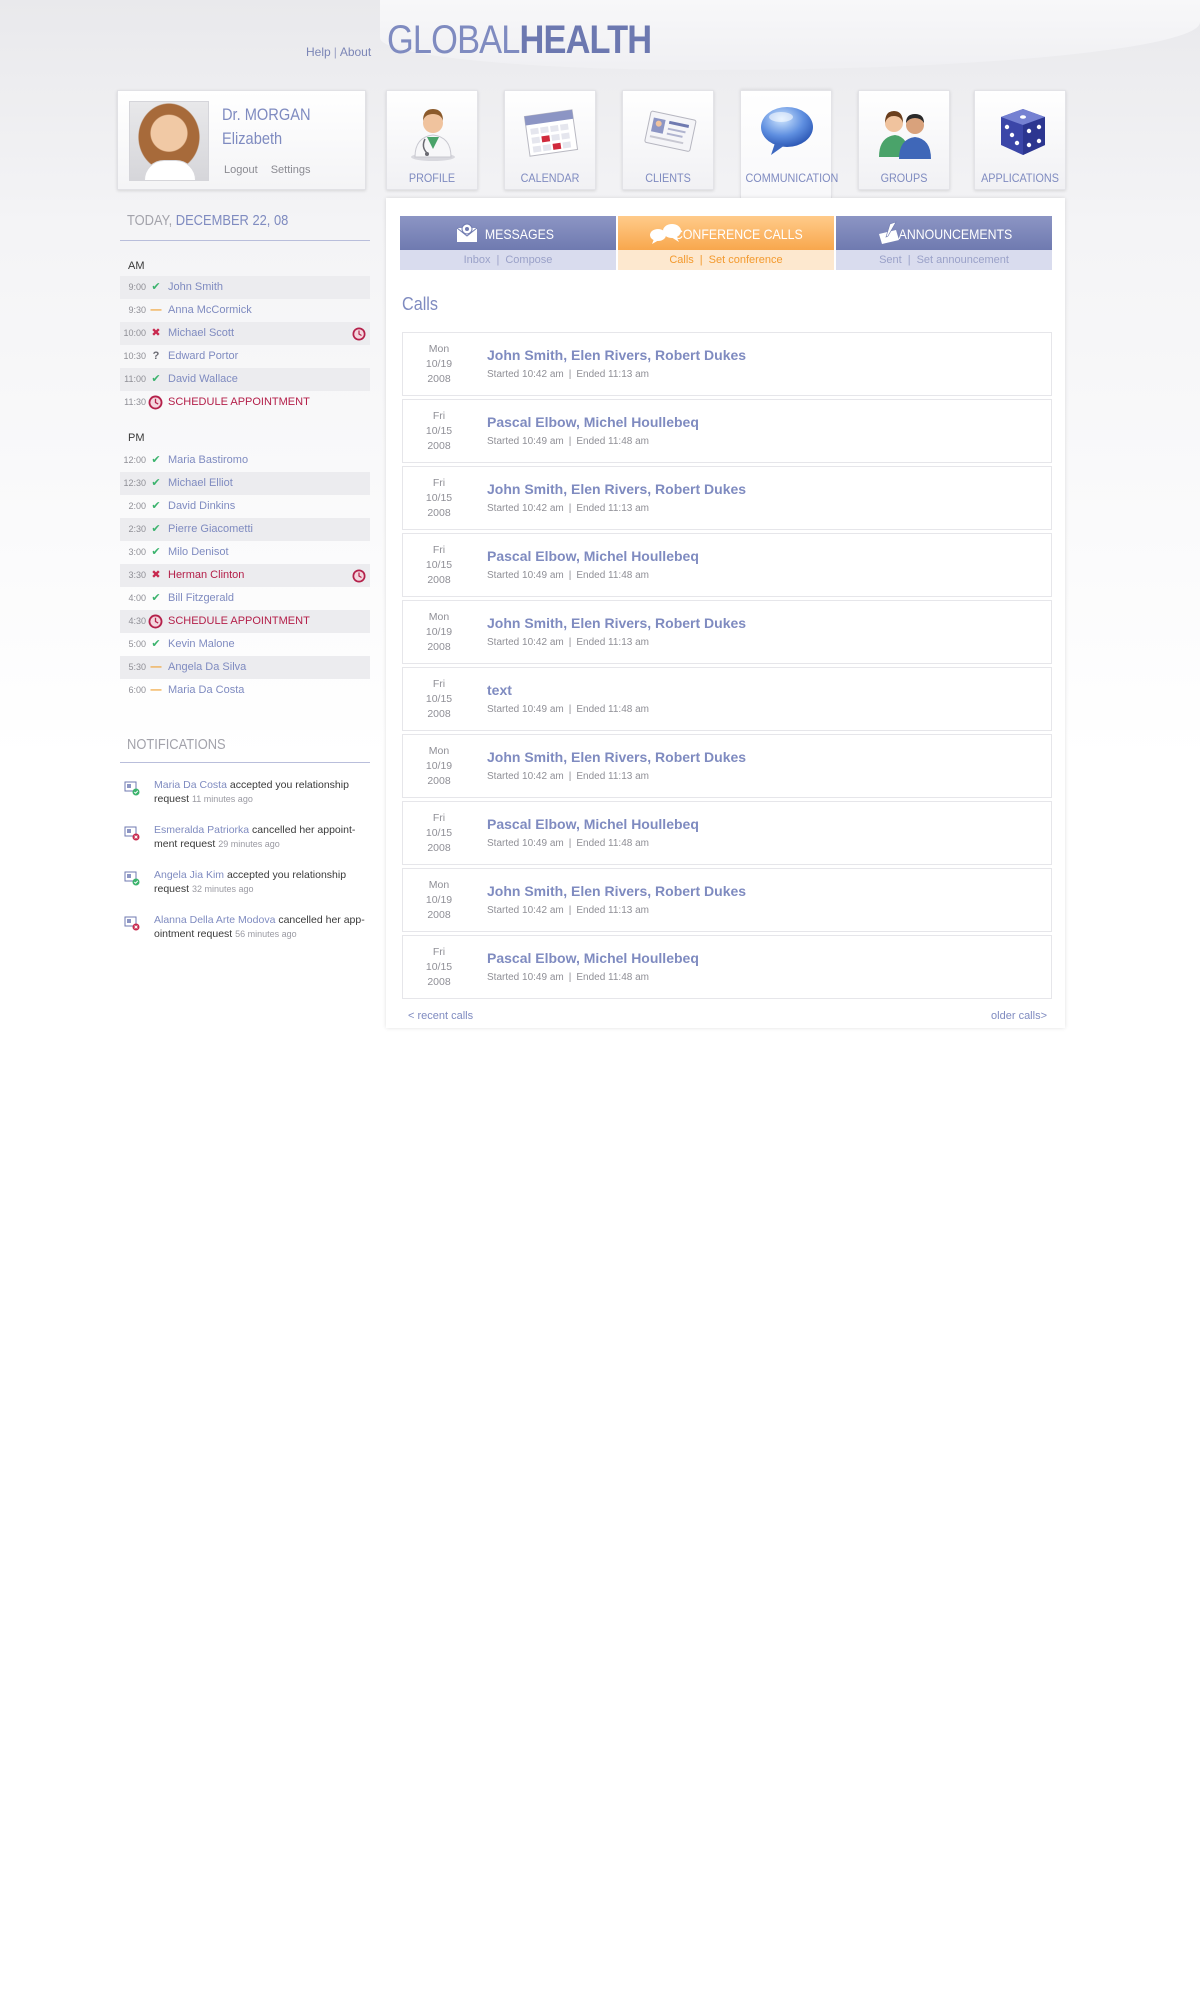 Image resolution: width=1200 pixels, height=2000 pixels. Describe the element at coordinates (201, 644) in the screenshot. I see `appointment-patient: Kevin Malone` at that location.